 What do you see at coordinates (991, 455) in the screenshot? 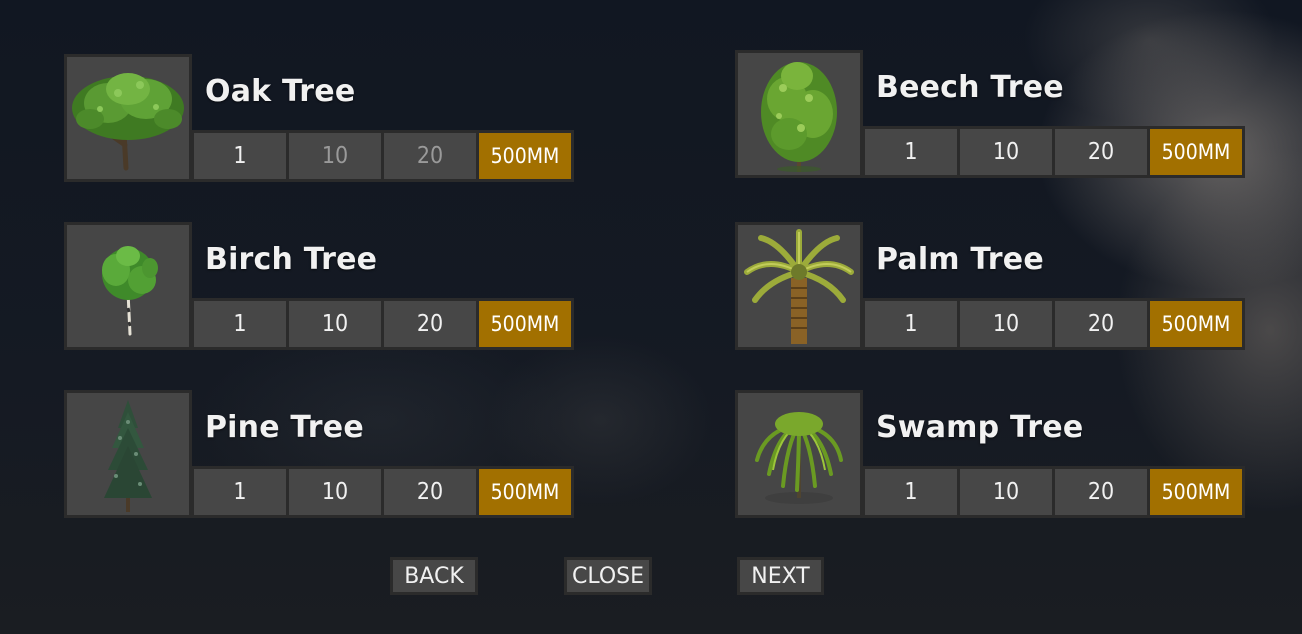
I see `tree-card-swamp: Swamp Tree 1 10 20 500MM` at bounding box center [991, 455].